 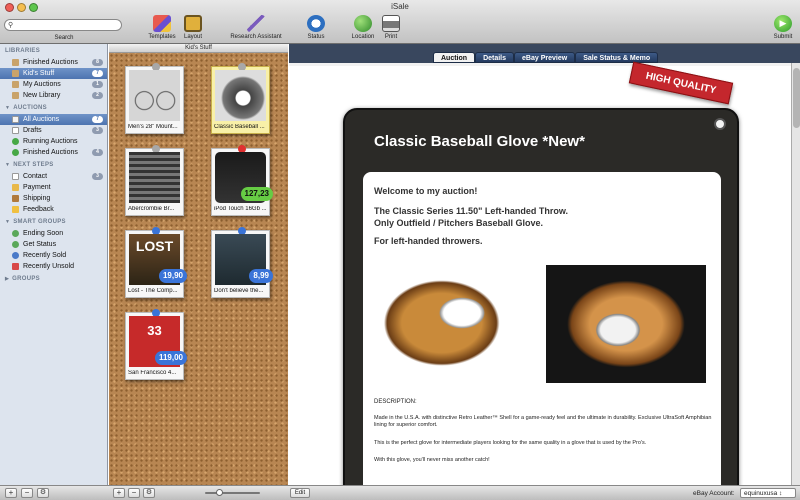 What do you see at coordinates (53, 255) in the screenshot?
I see `sidebar-item-recently-sold: Recently Sold` at bounding box center [53, 255].